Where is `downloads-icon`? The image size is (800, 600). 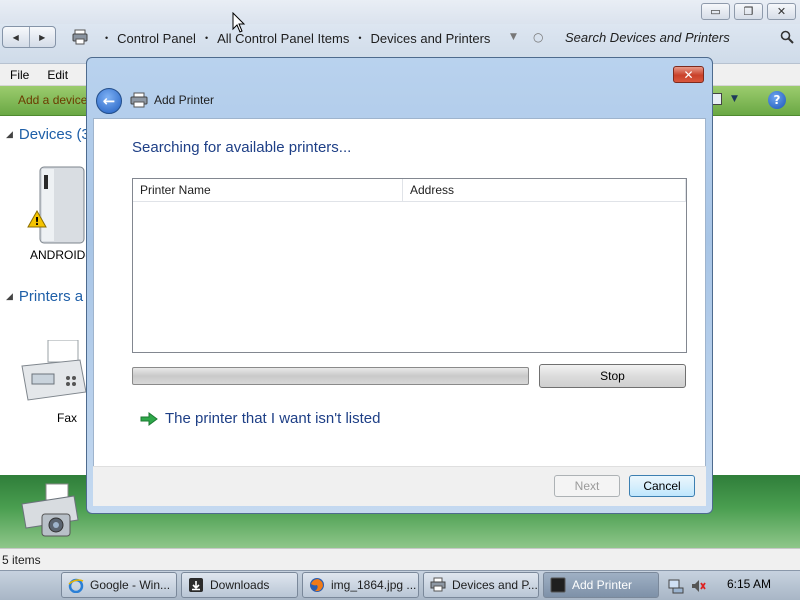
downloads-icon is located at coordinates (196, 585).